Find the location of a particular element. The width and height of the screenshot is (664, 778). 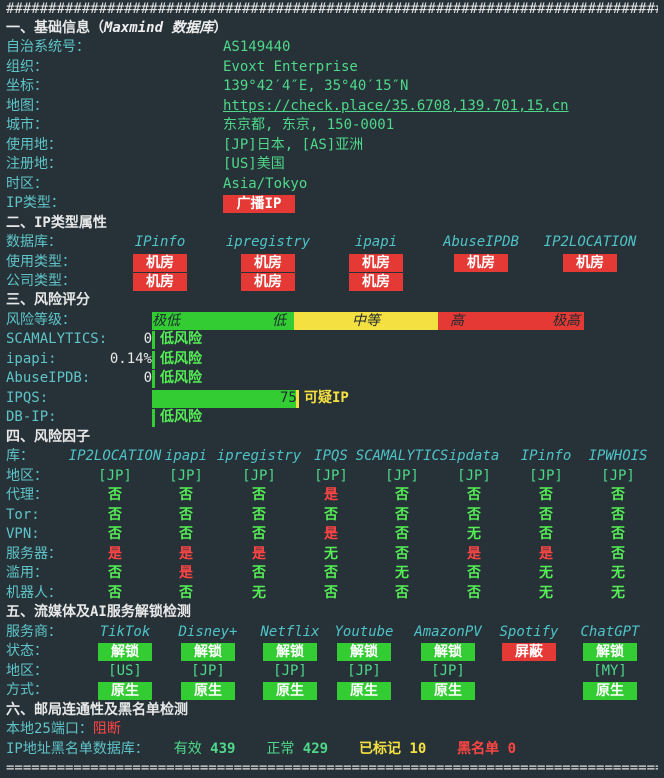

unlock-region: [US] is located at coordinates (125, 671).